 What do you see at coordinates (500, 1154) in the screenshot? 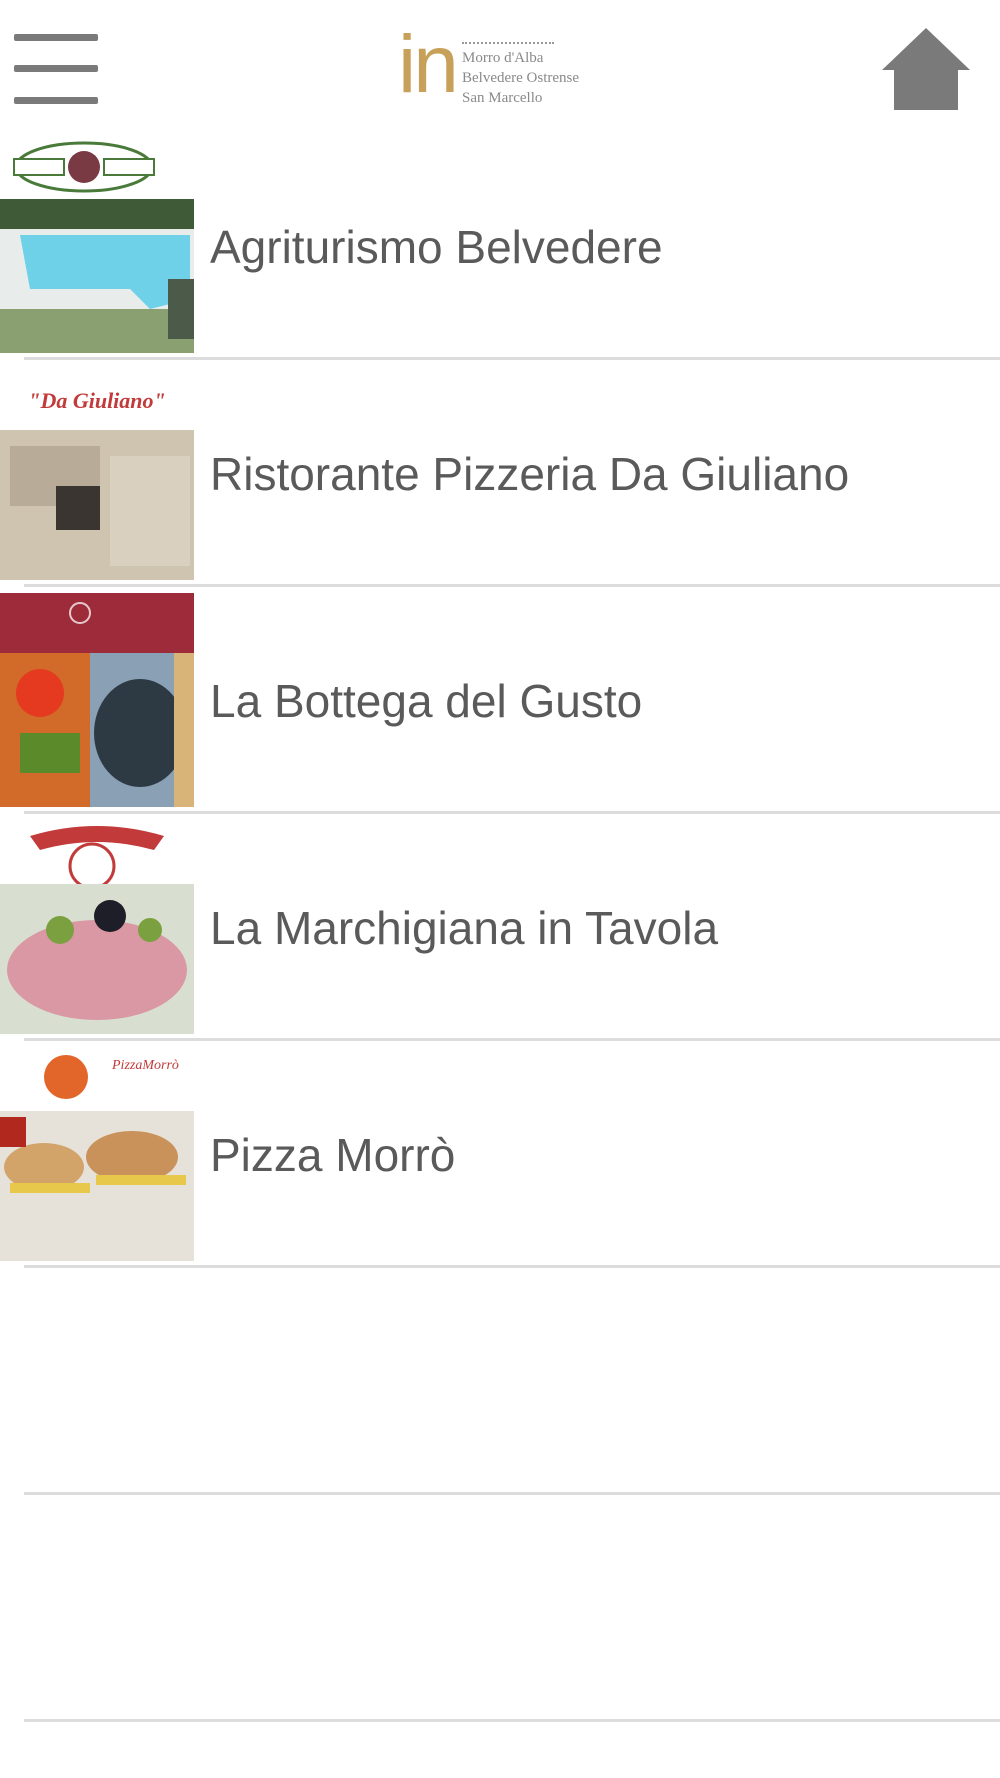
I see `list-item-pizza-morro: PizzaMorrò Pizza Morrò` at bounding box center [500, 1154].